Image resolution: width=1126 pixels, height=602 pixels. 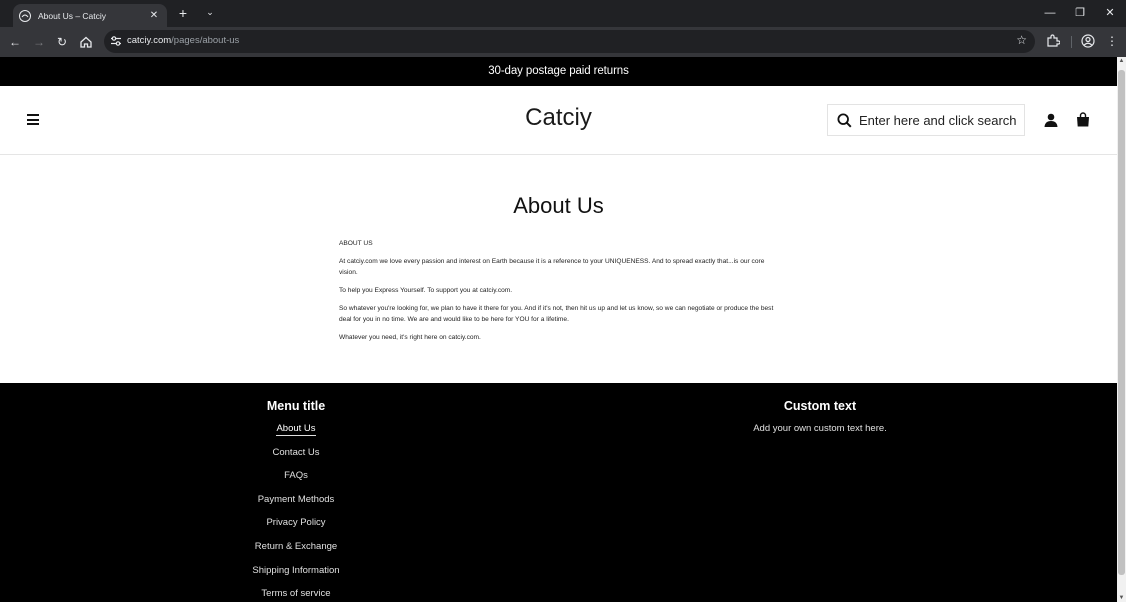 I want to click on page-scrollbar: ▲ ▼, so click(x=1121, y=329).